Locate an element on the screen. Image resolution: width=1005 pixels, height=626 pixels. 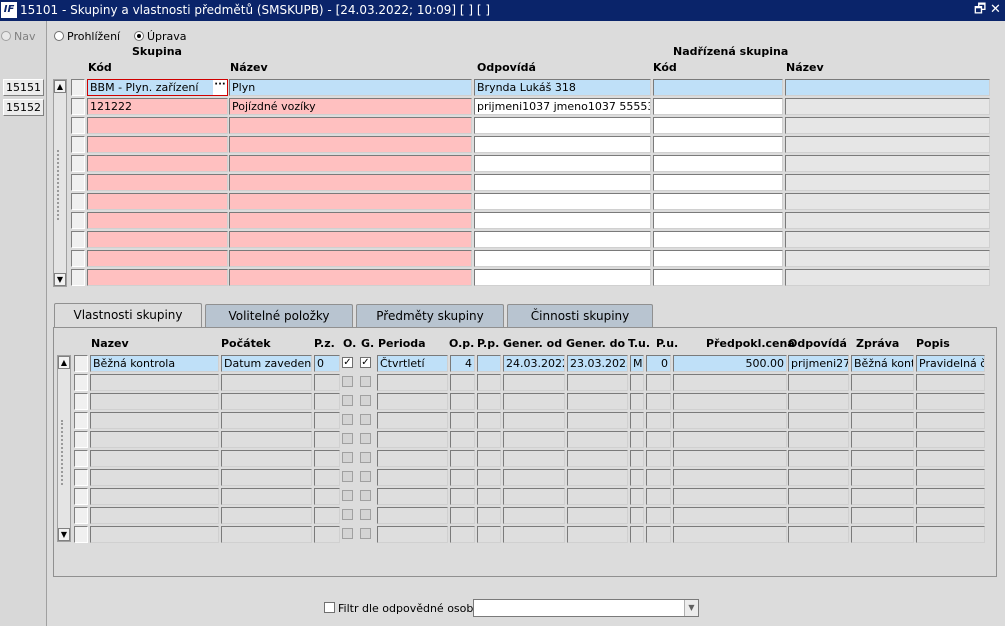
cell-pocatek is located at coordinates (266, 420).